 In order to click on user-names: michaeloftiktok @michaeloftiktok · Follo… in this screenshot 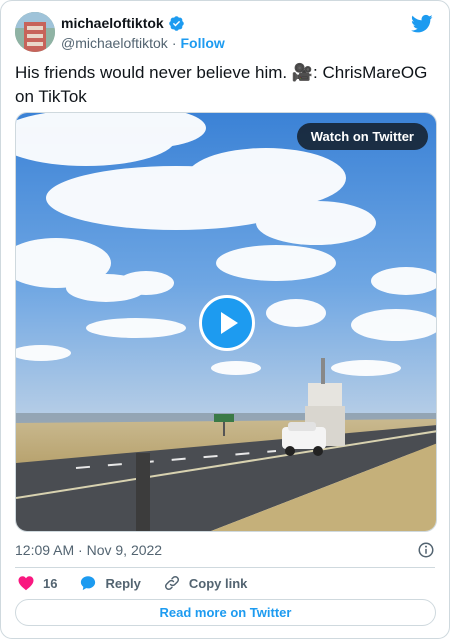, I will do `click(143, 33)`.